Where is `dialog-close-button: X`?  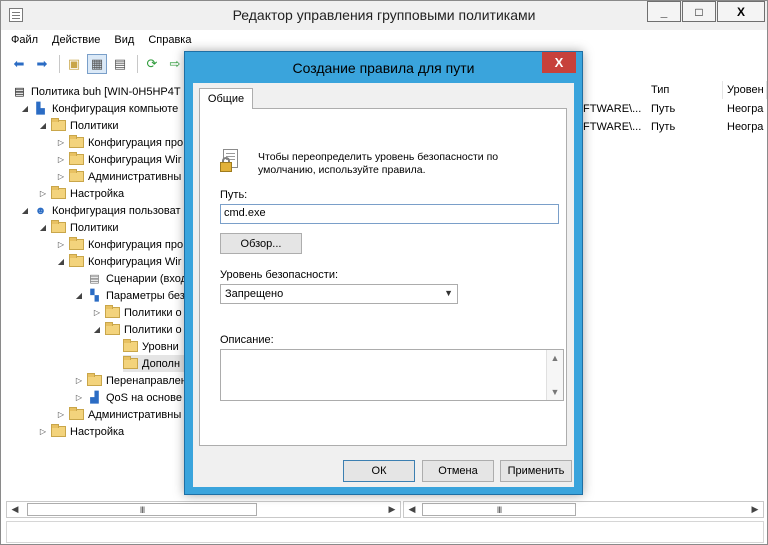 dialog-close-button: X is located at coordinates (559, 62).